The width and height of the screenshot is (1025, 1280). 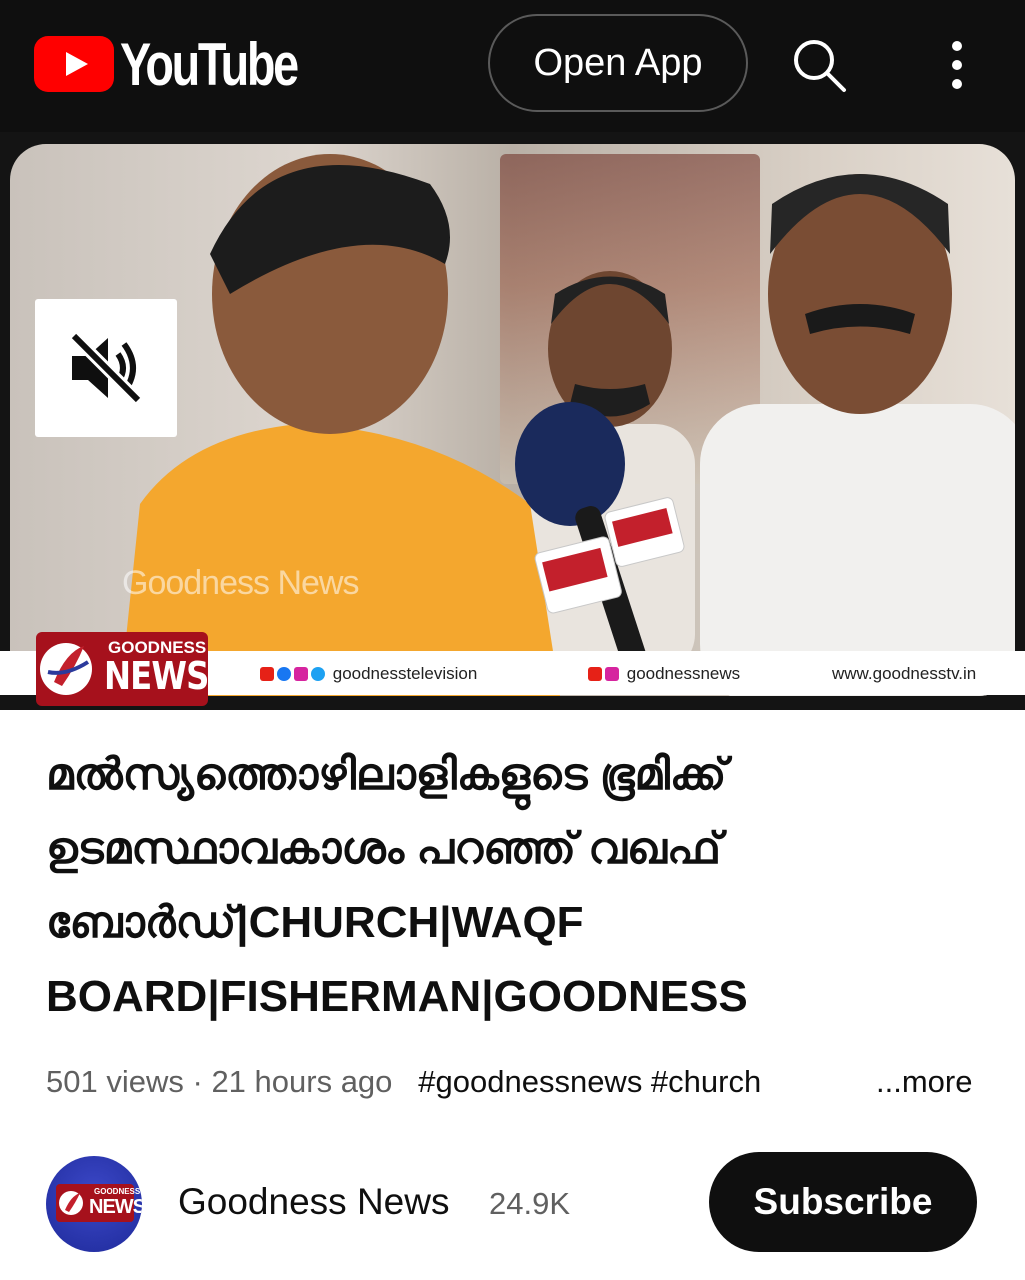 What do you see at coordinates (530, 1203) in the screenshot?
I see `subscriber-count: 24.9K` at bounding box center [530, 1203].